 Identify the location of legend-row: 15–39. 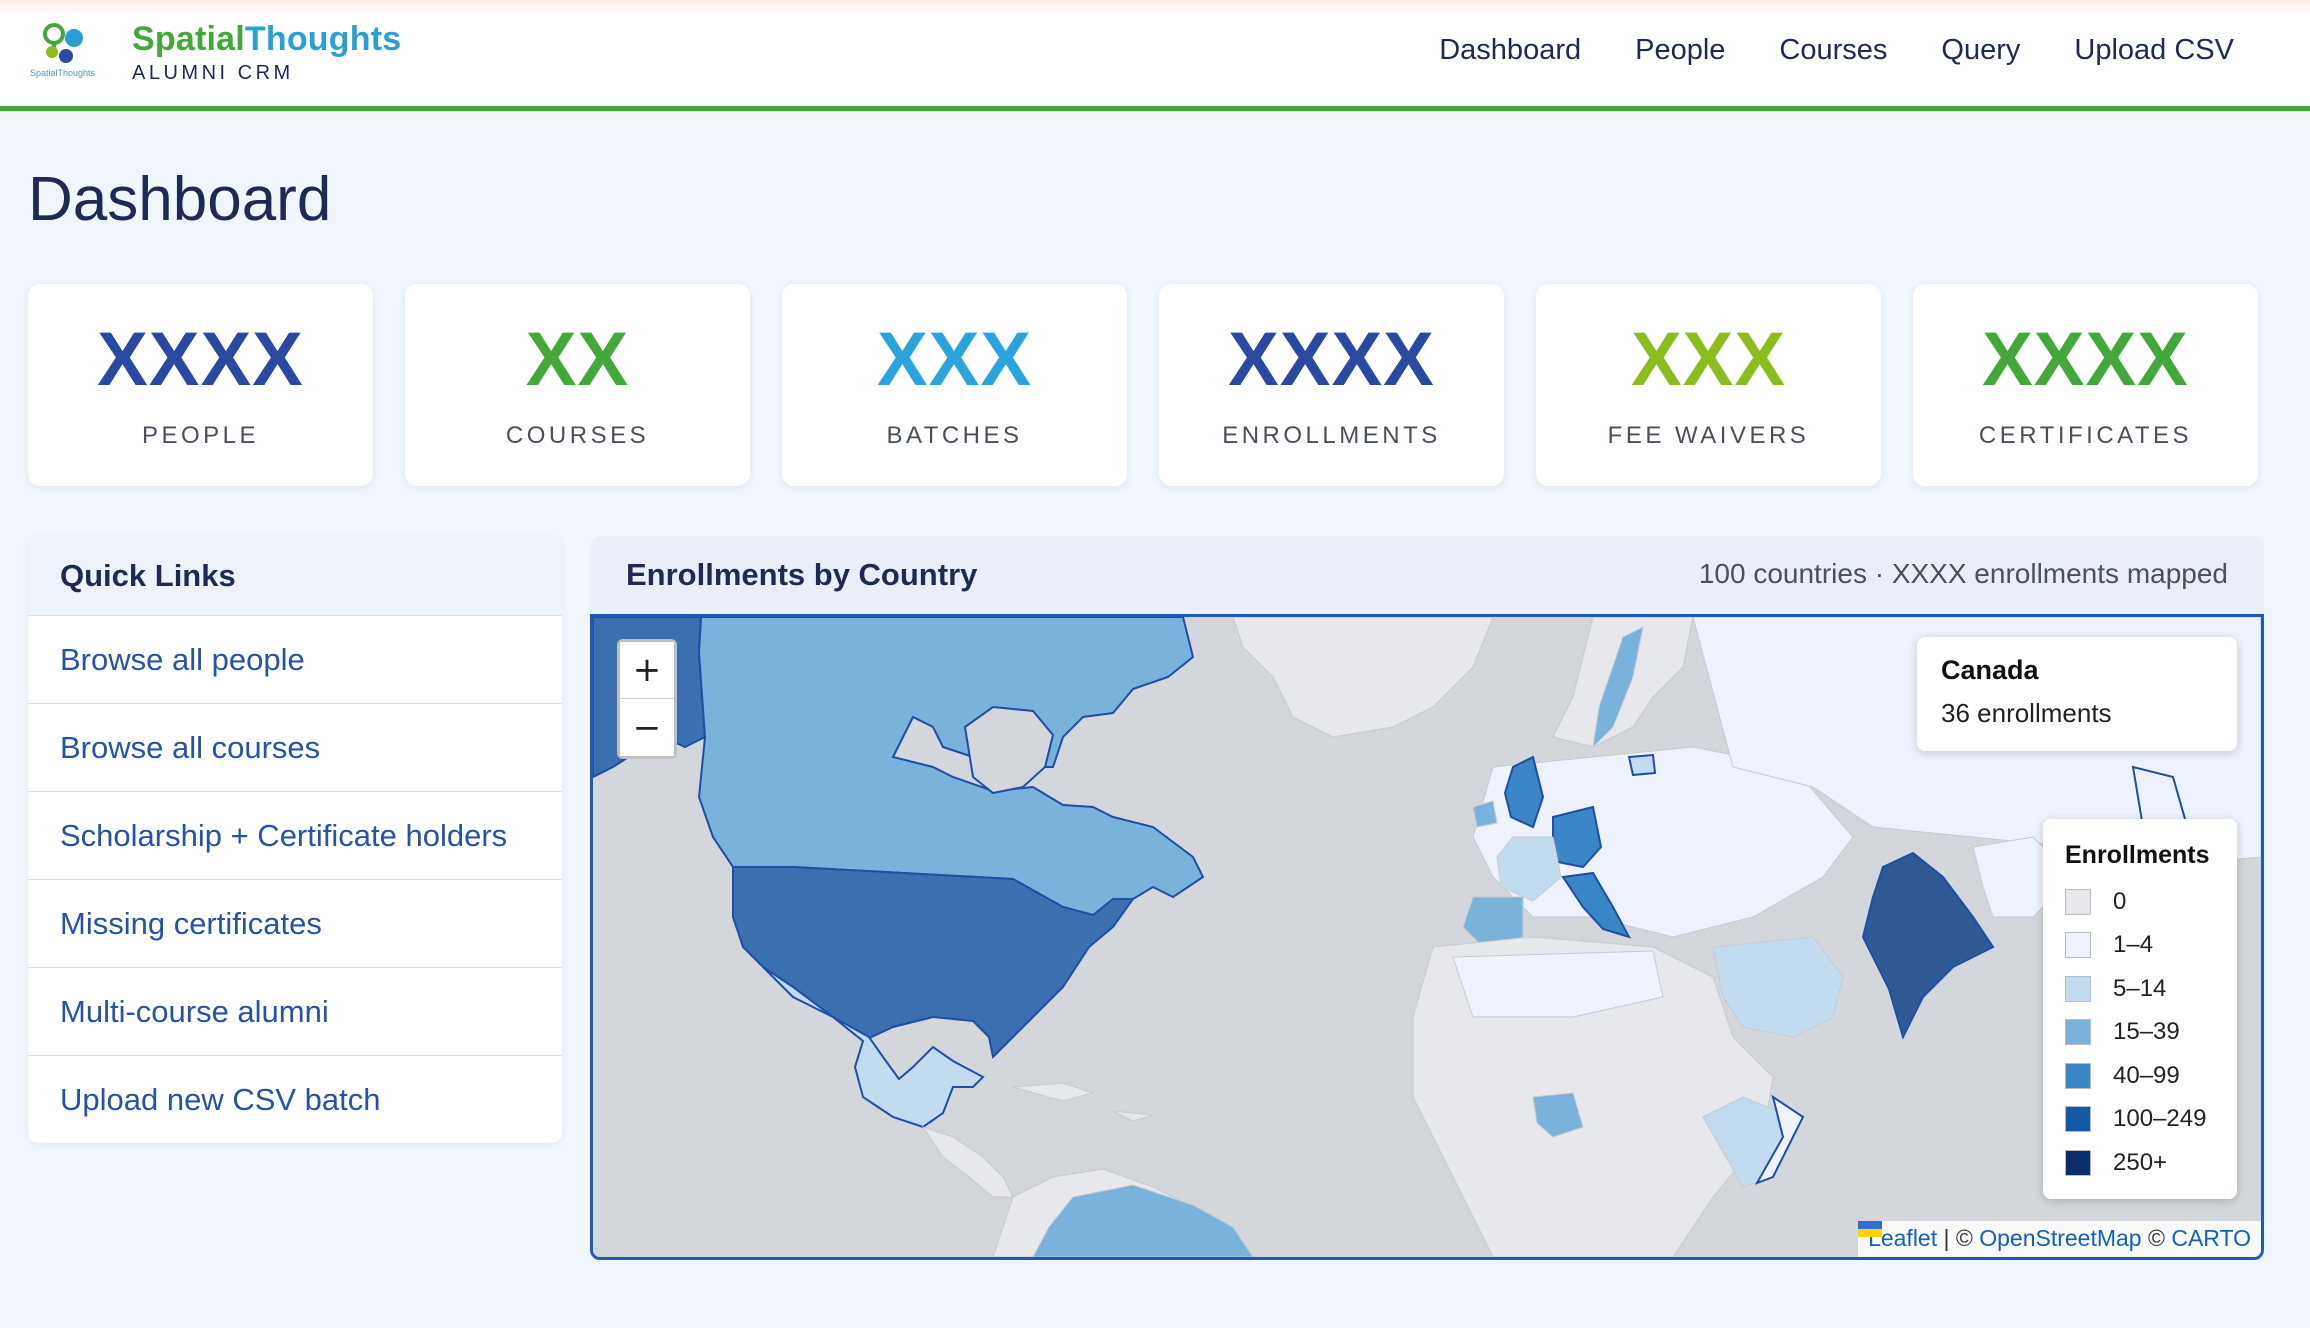
(2151, 1033).